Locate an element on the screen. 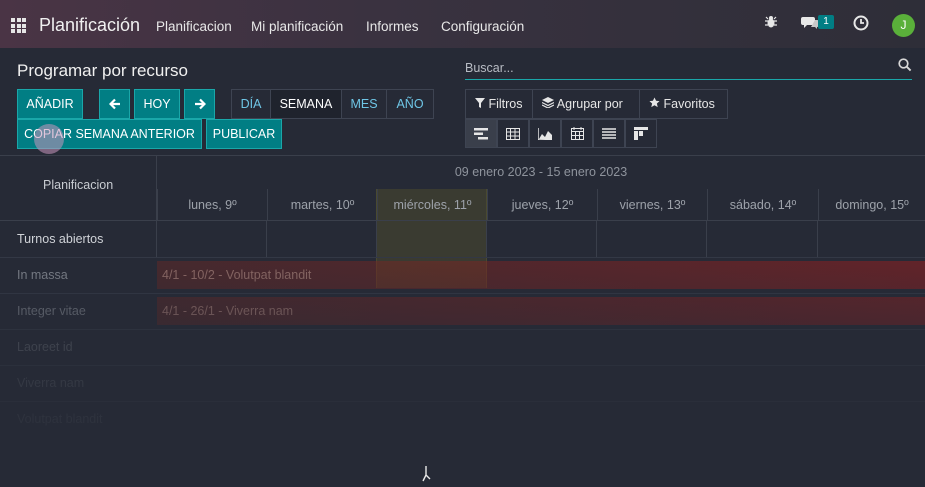  scale-week-button: SEMANA is located at coordinates (306, 104).